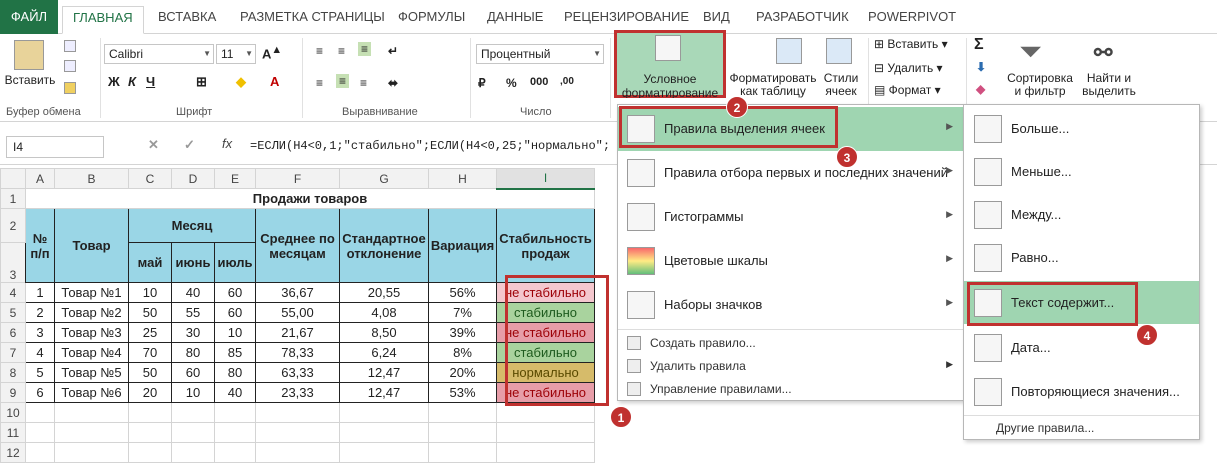  What do you see at coordinates (150, 352) in the screenshot?
I see `table-cell: 70` at bounding box center [150, 352].